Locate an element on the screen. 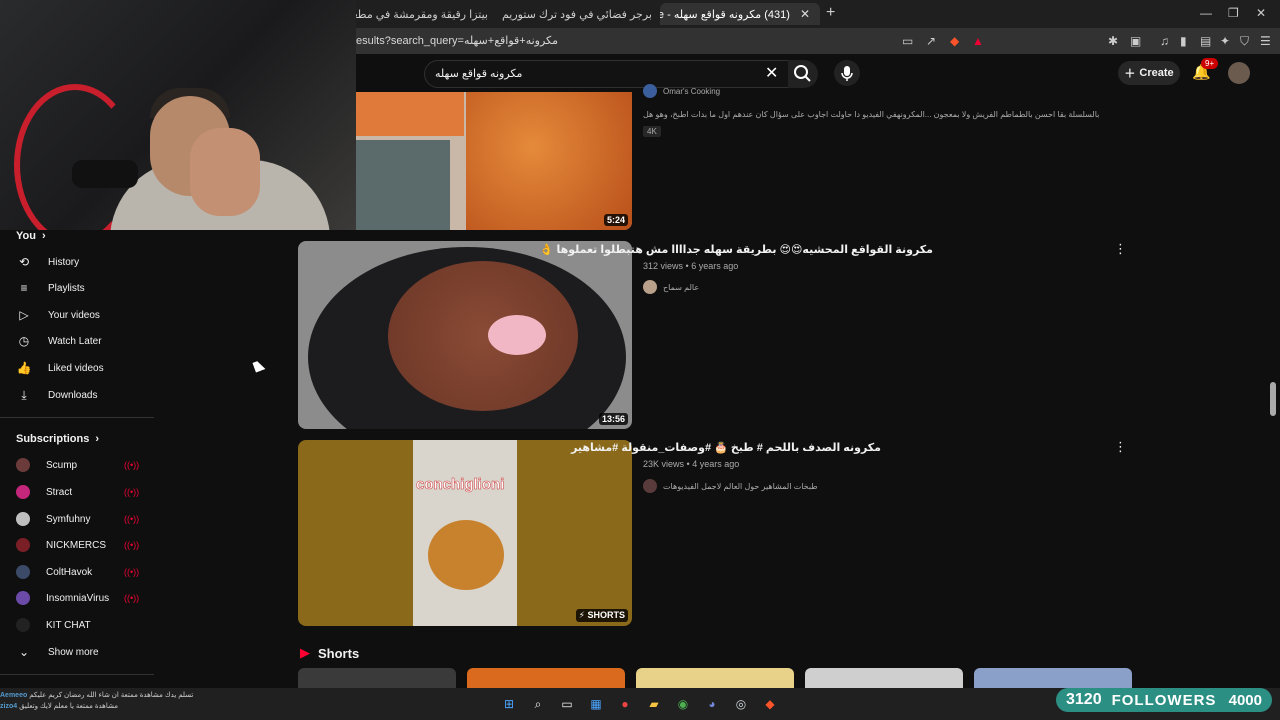 The height and width of the screenshot is (720, 1280). brave-shield-icon: ◆ is located at coordinates (954, 41).